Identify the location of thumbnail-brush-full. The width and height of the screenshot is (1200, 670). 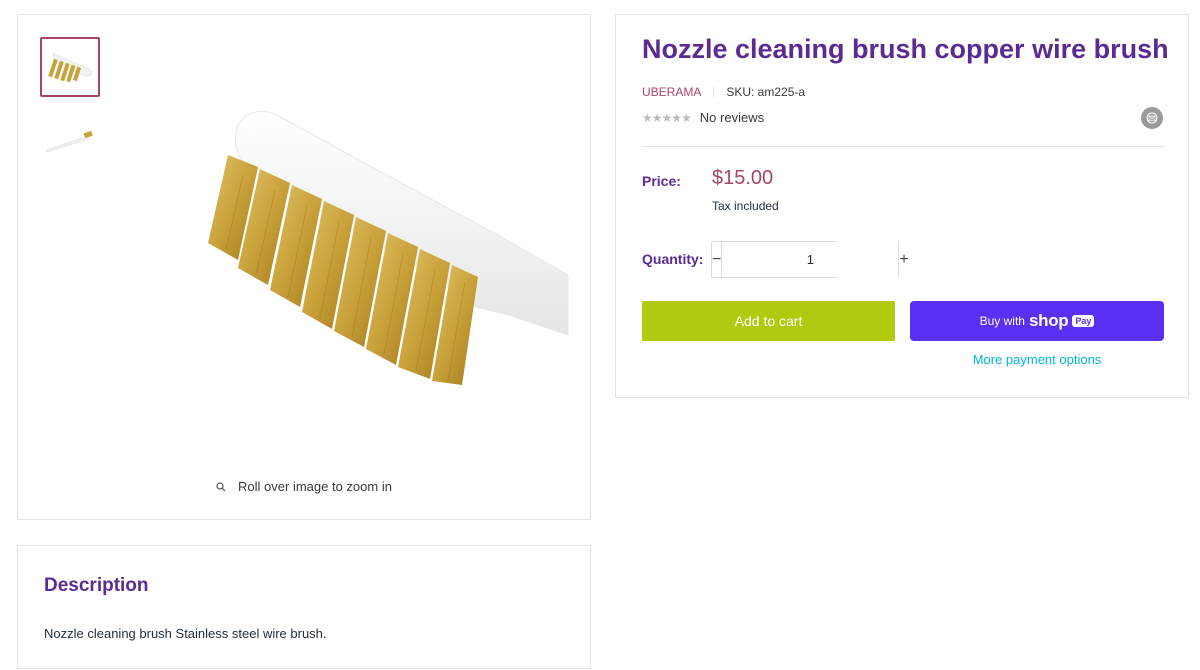
(70, 141).